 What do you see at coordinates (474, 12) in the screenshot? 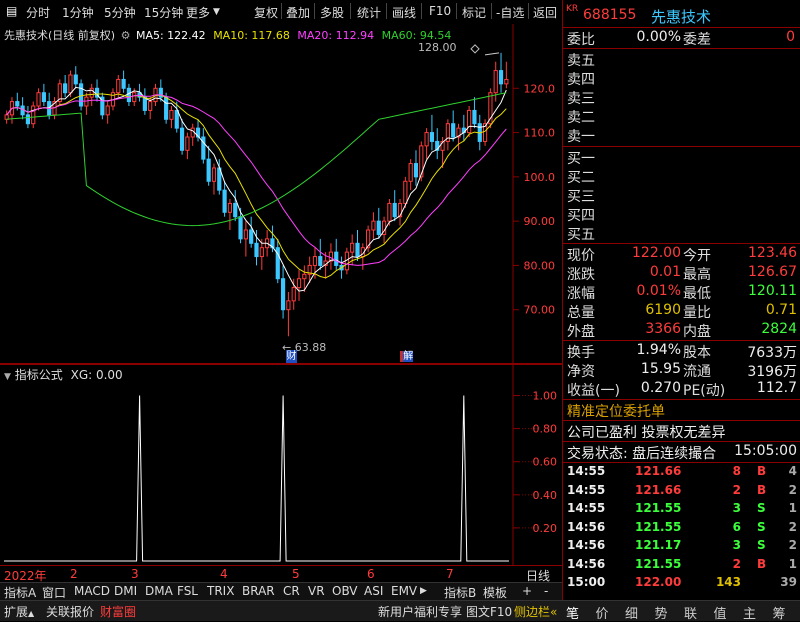
I see `mark-button: 标记` at bounding box center [474, 12].